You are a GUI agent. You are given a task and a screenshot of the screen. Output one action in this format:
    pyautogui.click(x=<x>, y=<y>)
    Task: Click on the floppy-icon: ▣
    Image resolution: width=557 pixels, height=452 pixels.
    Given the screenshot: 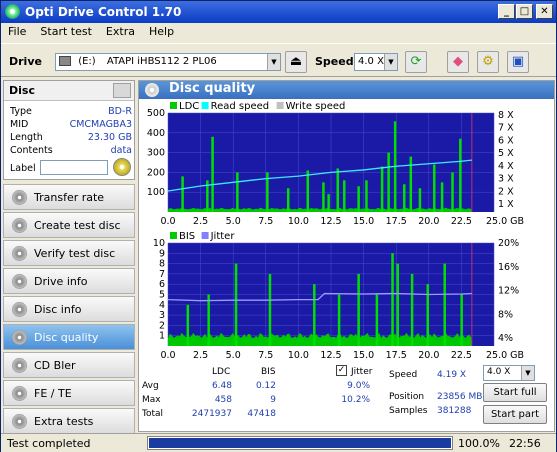 What is the action you would take?
    pyautogui.click(x=518, y=61)
    